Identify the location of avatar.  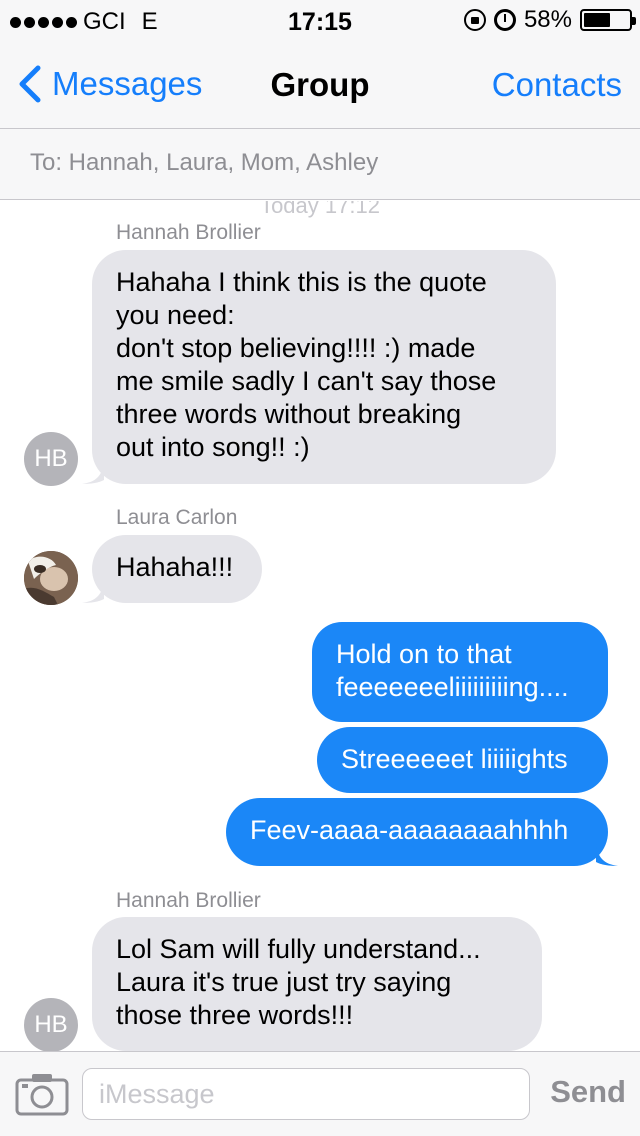
(51, 578).